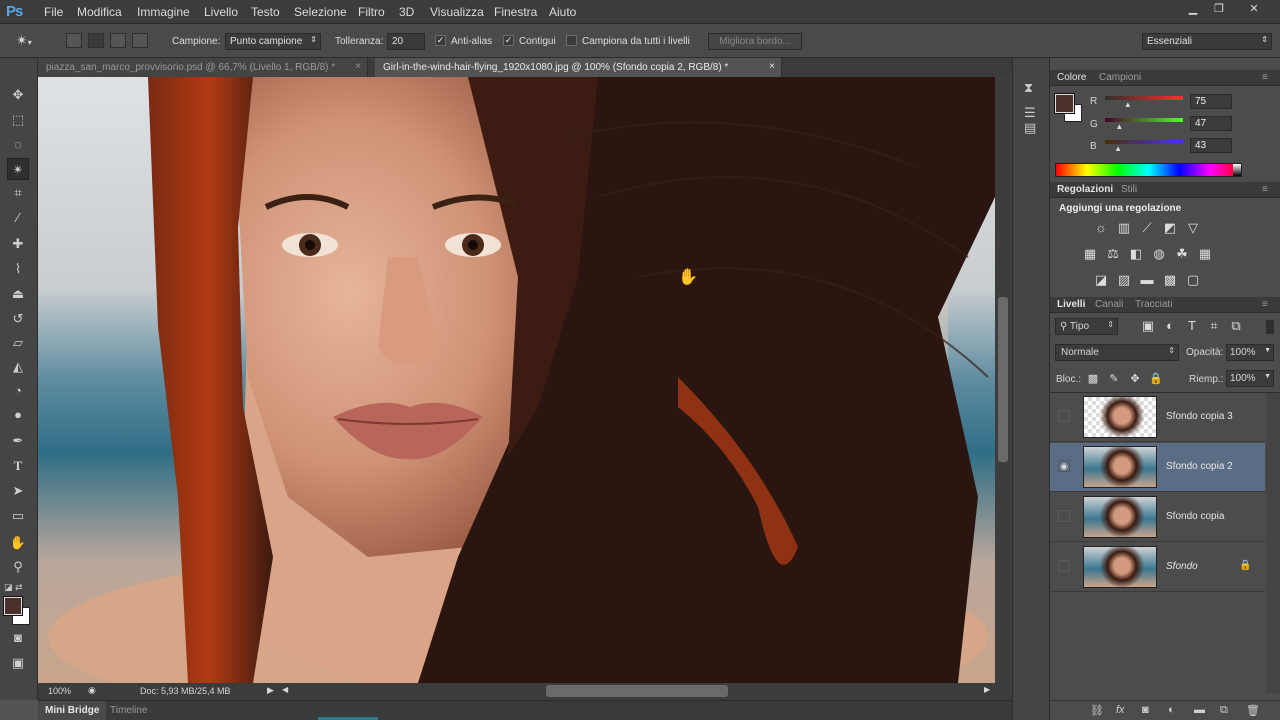 The width and height of the screenshot is (1280, 720). Describe the element at coordinates (1250, 352) in the screenshot. I see `opacity-input: 100% ▼` at that location.